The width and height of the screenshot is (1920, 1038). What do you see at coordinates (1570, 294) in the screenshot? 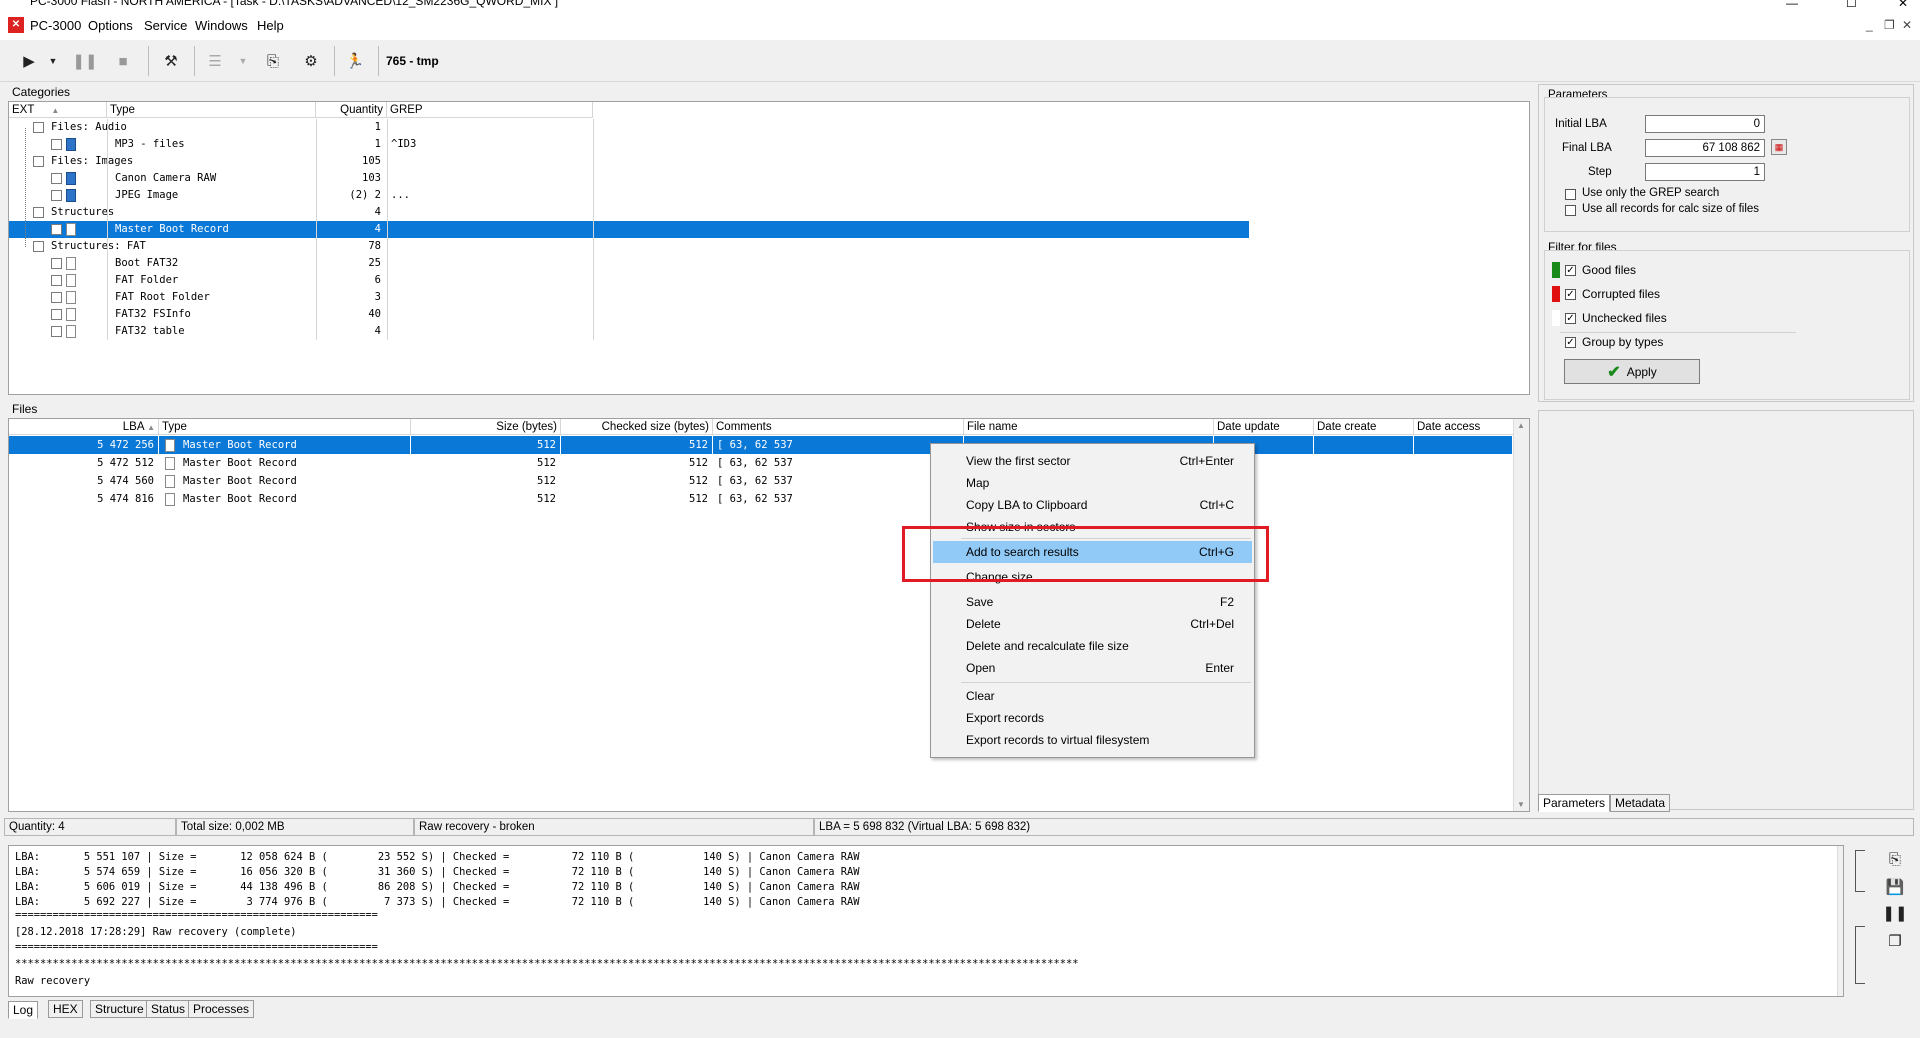
I see `corrupted-files-checkbox: ✓` at bounding box center [1570, 294].